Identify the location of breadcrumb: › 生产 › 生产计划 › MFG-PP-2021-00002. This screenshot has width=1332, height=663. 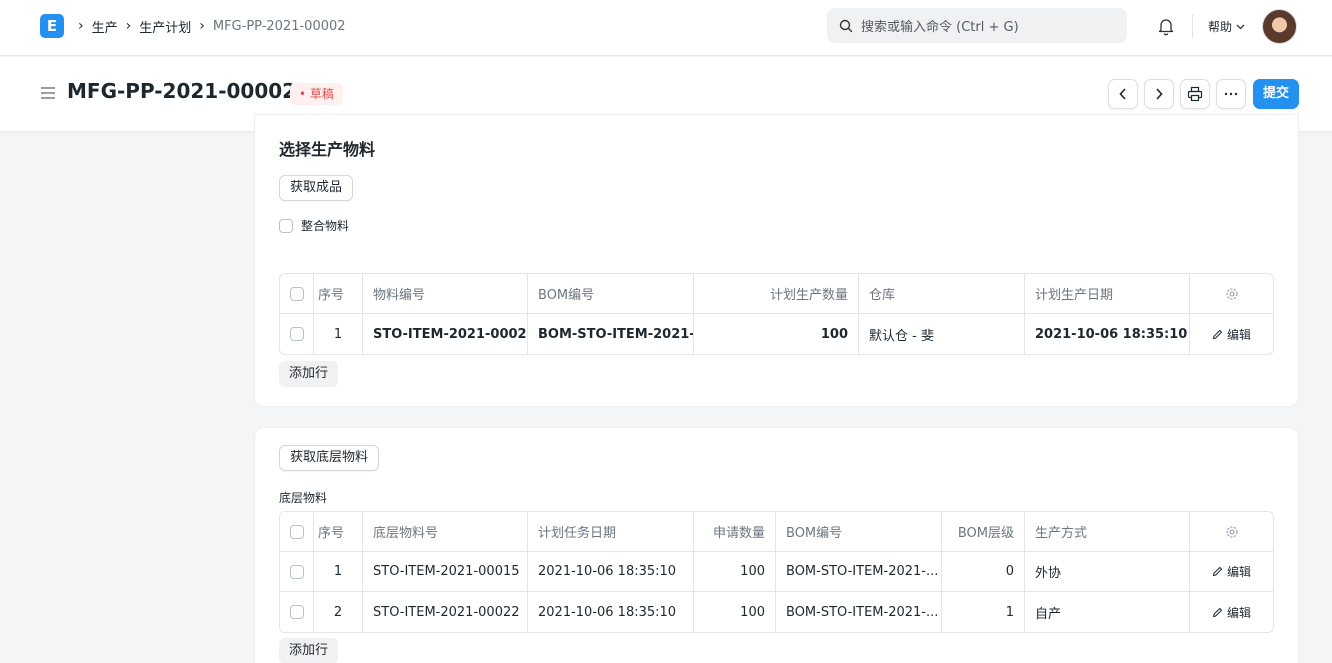
(211, 26).